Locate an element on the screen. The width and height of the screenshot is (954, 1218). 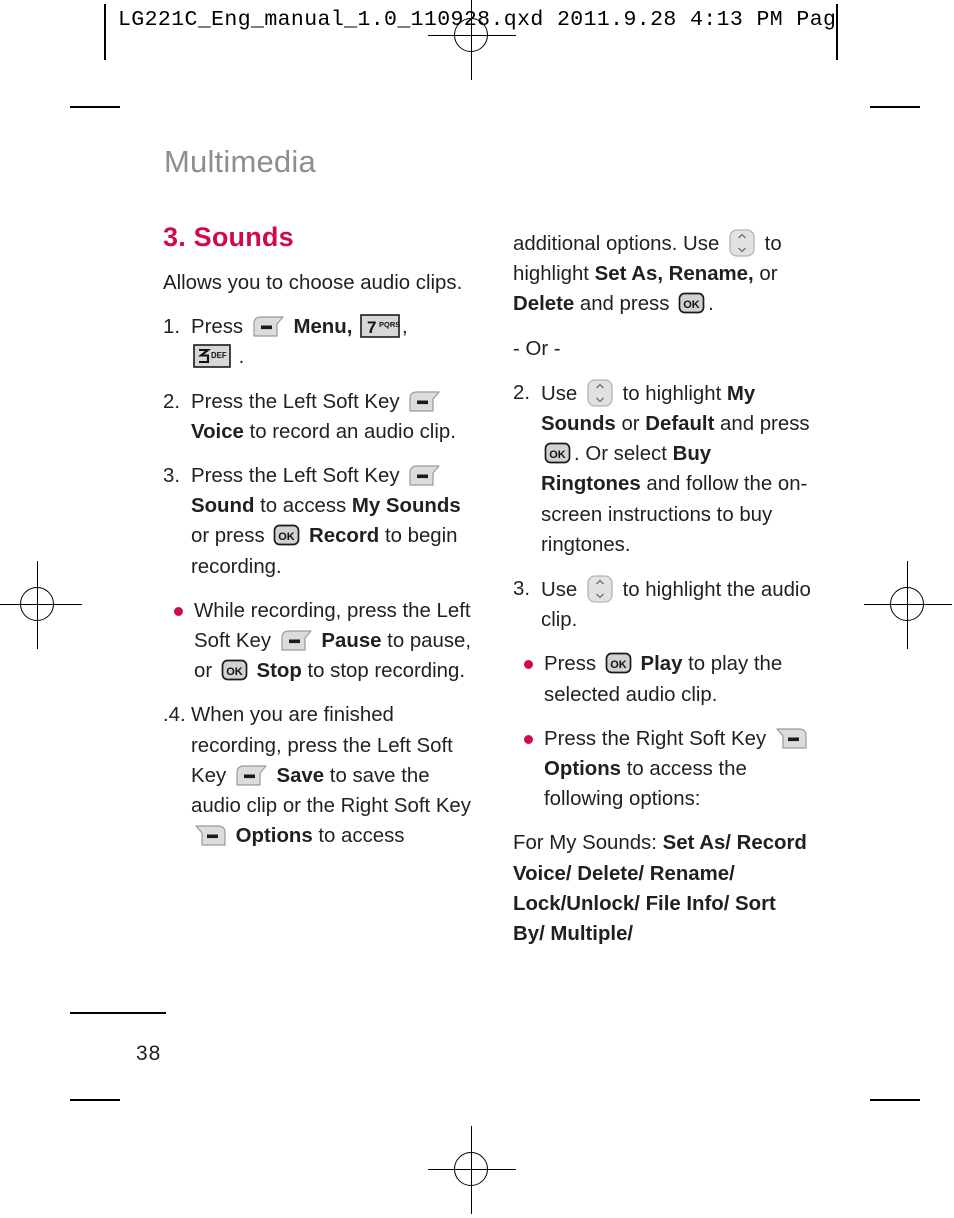
r2-text-b: to highlight is located at coordinates (672, 393).